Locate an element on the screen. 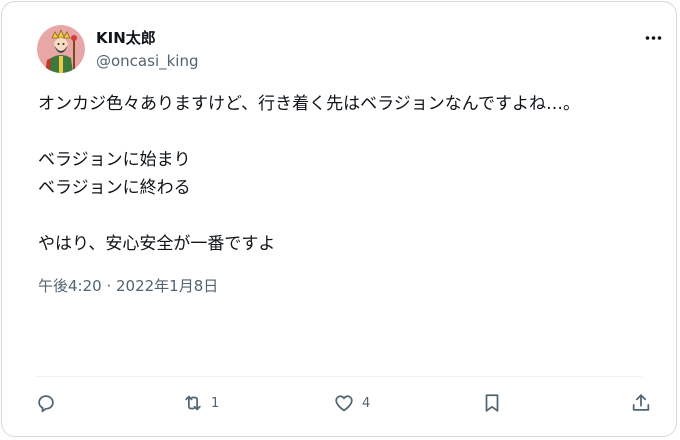 The image size is (680, 440). like-count: 4 is located at coordinates (366, 403).